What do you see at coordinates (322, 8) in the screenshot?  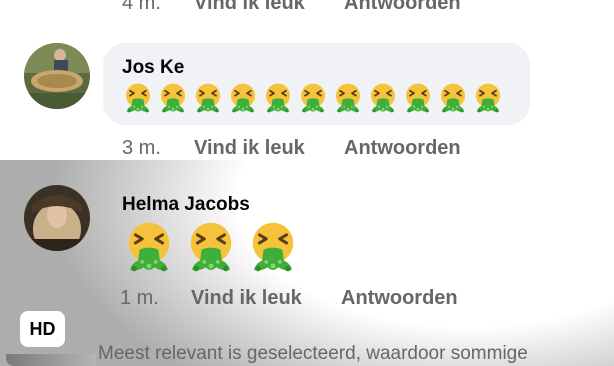 I see `previous-comment-meta: 4 m. Vind ik leuk Antwoorden` at bounding box center [322, 8].